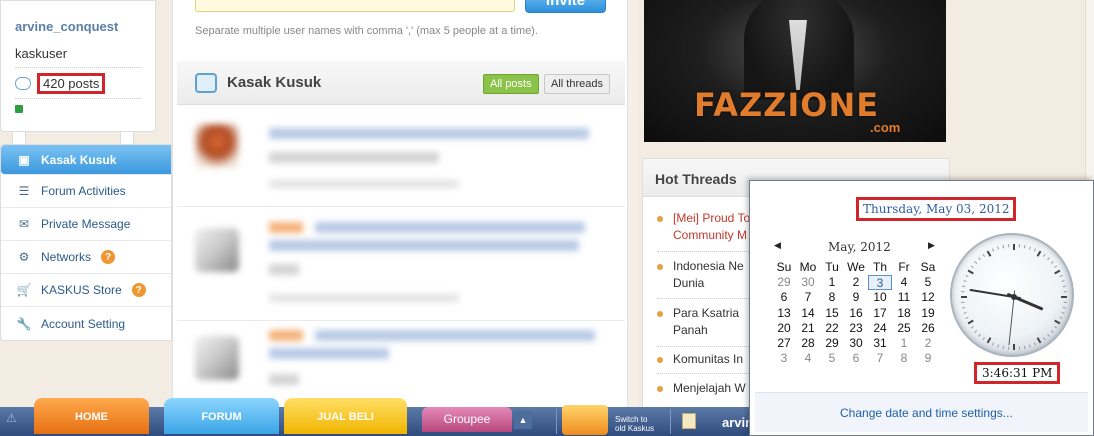  What do you see at coordinates (450, 227) in the screenshot?
I see `post-title-blurred` at bounding box center [450, 227].